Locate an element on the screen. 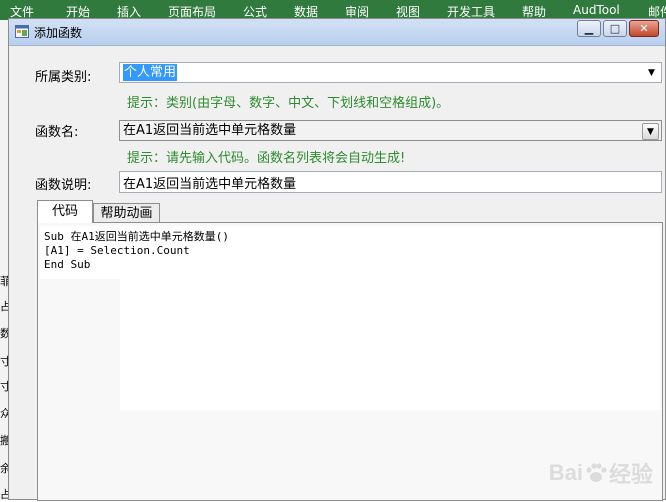 This screenshot has height=502, width=666. tab-help-animation-label: 帮助动画 is located at coordinates (126, 213).